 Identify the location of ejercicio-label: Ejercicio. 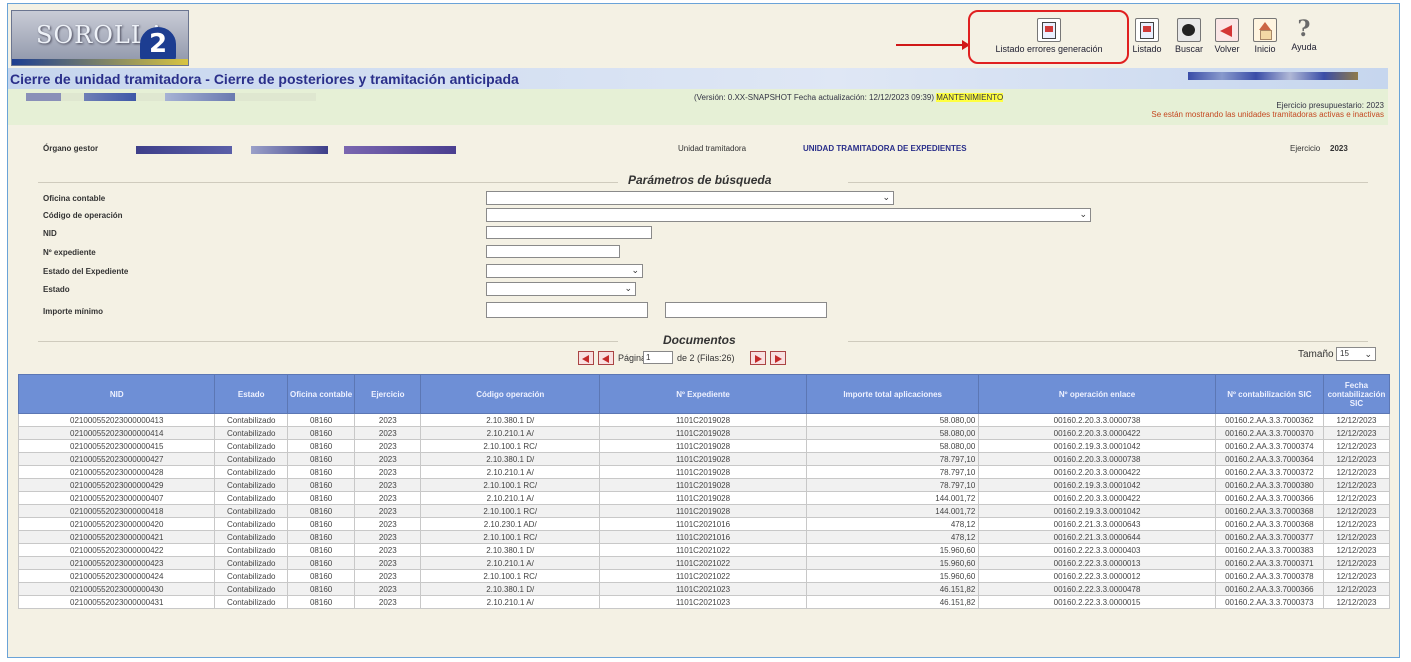
(1305, 148).